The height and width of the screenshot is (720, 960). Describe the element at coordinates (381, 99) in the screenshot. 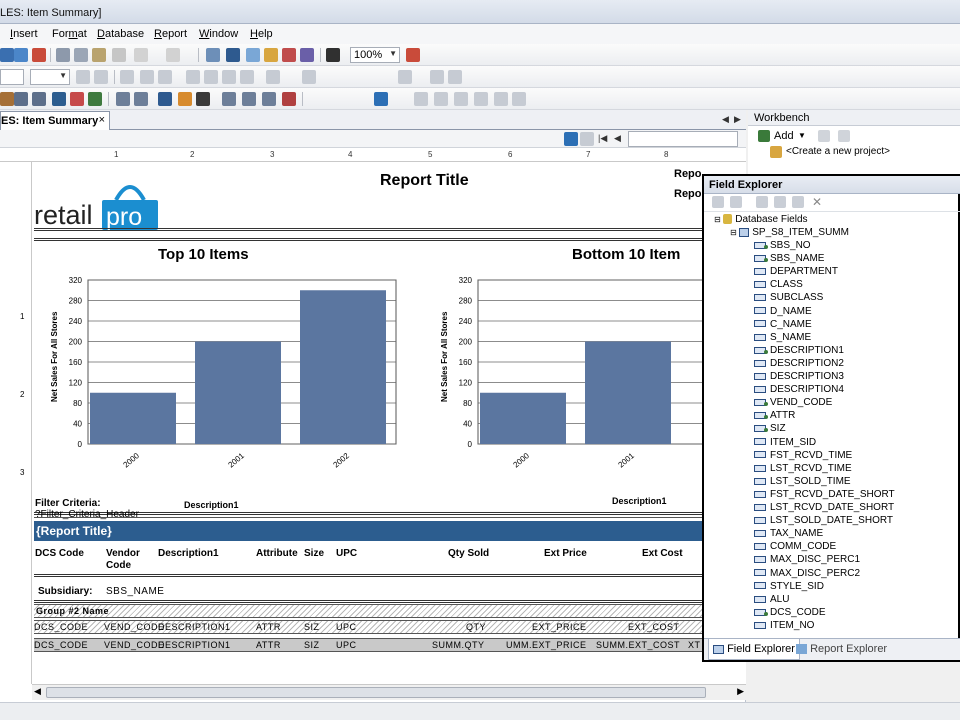

I see `reload-icon` at that location.